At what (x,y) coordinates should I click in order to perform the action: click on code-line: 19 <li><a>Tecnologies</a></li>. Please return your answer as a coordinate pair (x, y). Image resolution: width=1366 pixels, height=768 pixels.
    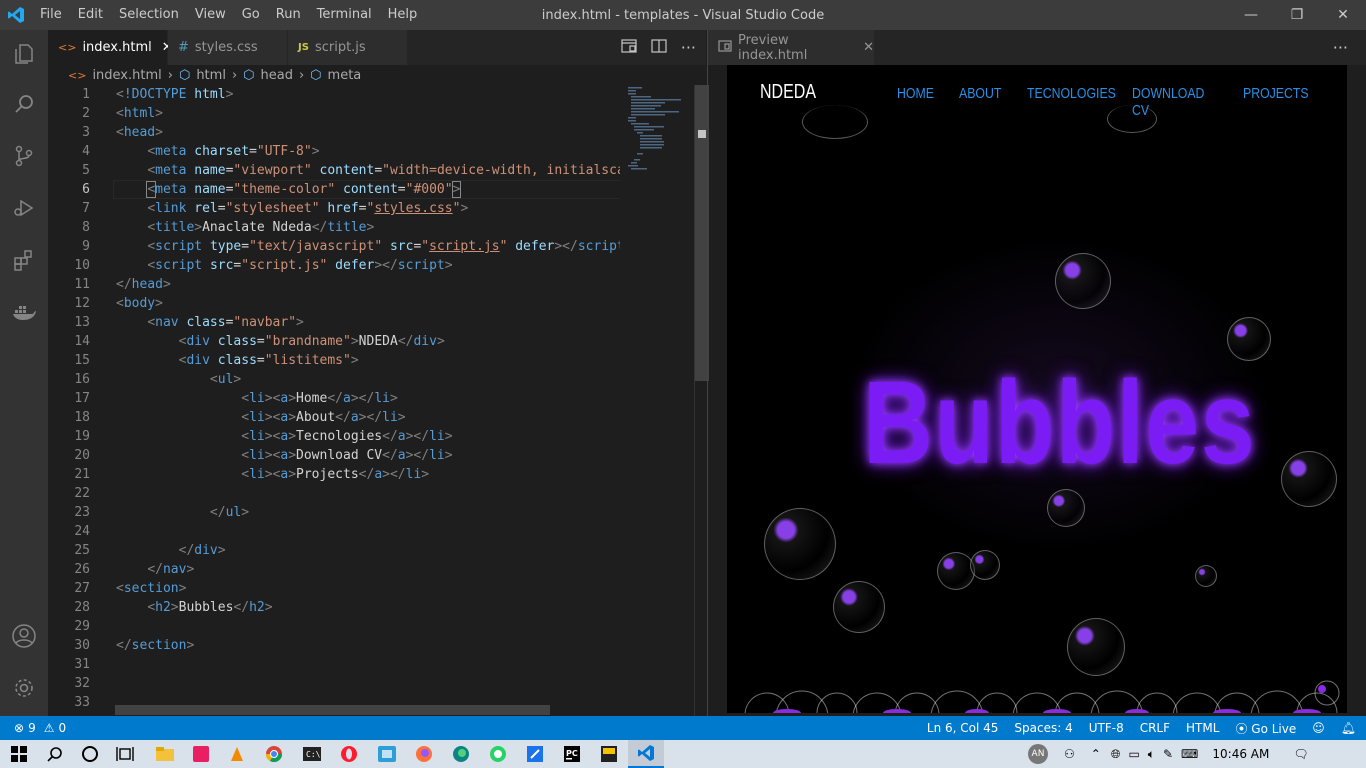
    Looking at the image, I should click on (263, 436).